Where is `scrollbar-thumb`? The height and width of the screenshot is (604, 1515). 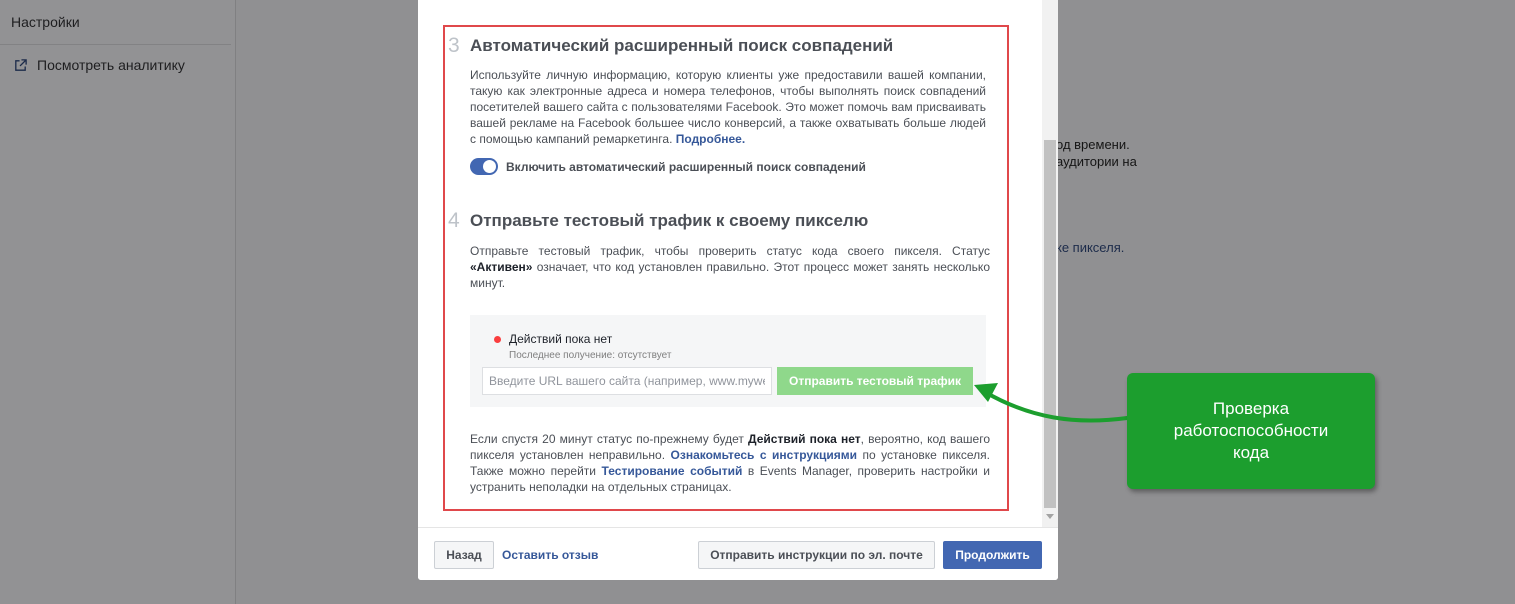
scrollbar-thumb is located at coordinates (1050, 324).